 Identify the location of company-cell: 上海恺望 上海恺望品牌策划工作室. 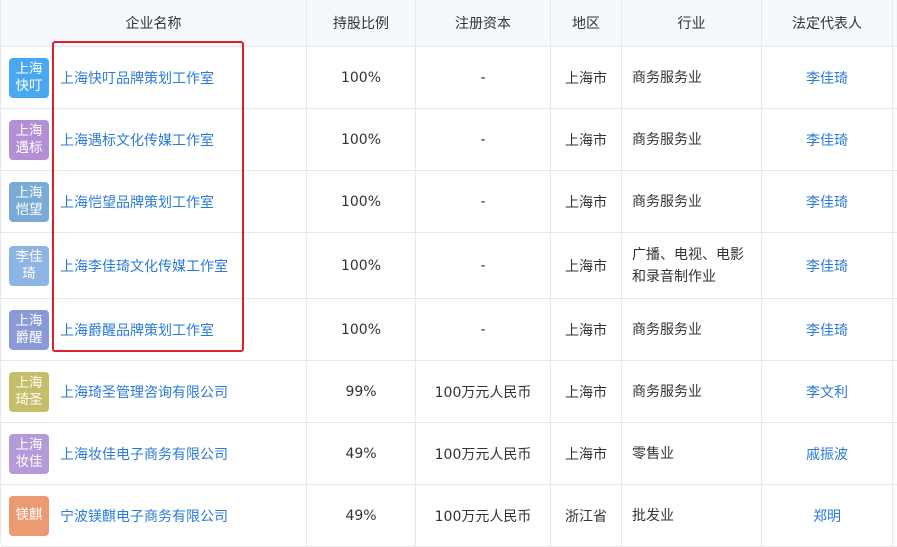
(154, 201).